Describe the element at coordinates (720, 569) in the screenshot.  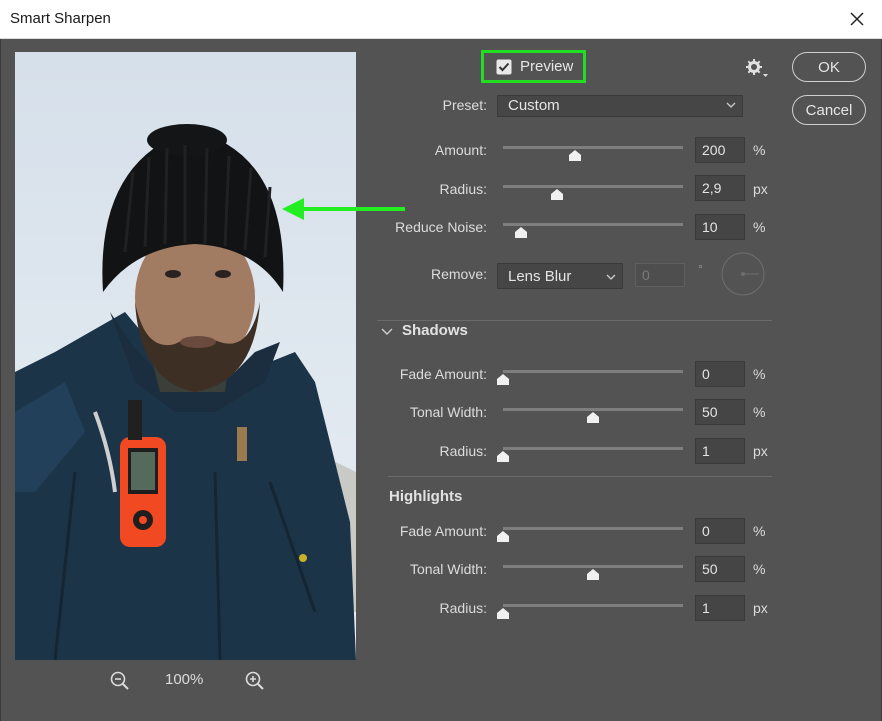
I see `highlights-tonal-width-input: 50` at that location.